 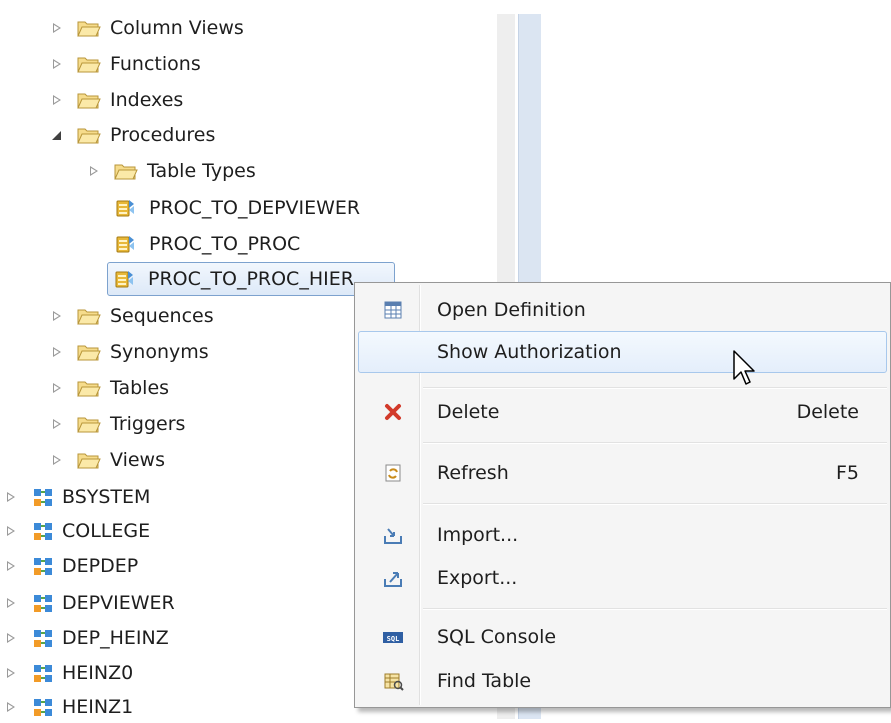 What do you see at coordinates (155, 64) in the screenshot?
I see `tree-item-label: Functions` at bounding box center [155, 64].